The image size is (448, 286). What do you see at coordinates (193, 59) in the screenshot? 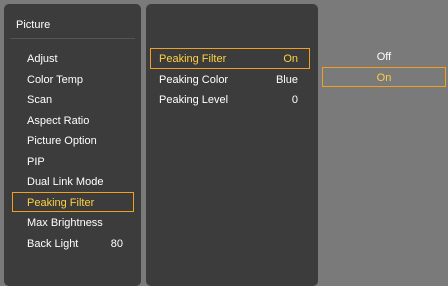
I see `submenu-item-label: Peaking Filter` at bounding box center [193, 59].